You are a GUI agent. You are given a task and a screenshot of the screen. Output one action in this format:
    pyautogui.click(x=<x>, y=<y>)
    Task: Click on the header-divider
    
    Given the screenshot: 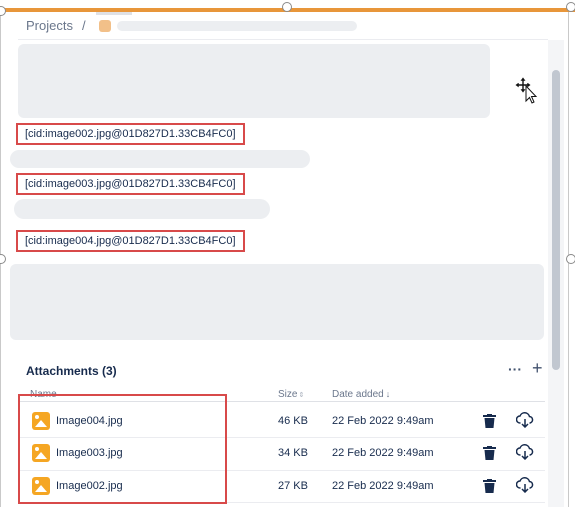 What is the action you would take?
    pyautogui.click(x=283, y=39)
    